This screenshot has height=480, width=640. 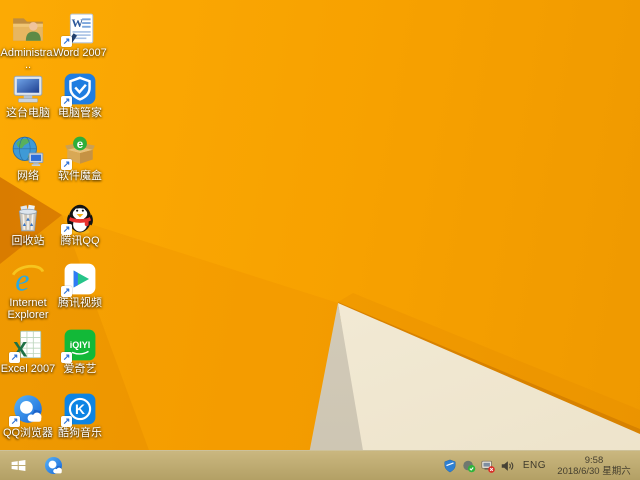 I want to click on taskbar: ENG 9:58 2018/6/30 星期六, so click(x=320, y=465).